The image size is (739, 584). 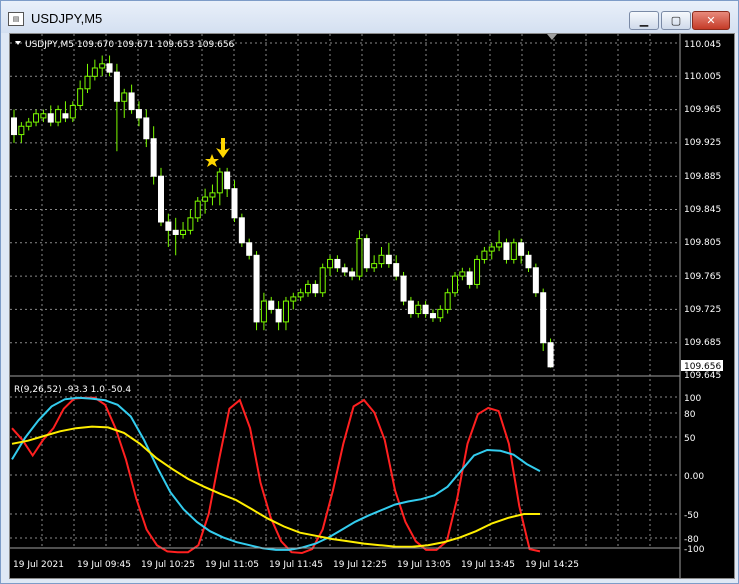 What do you see at coordinates (360, 565) in the screenshot?
I see `time-label: 19 Jul 12:25` at bounding box center [360, 565].